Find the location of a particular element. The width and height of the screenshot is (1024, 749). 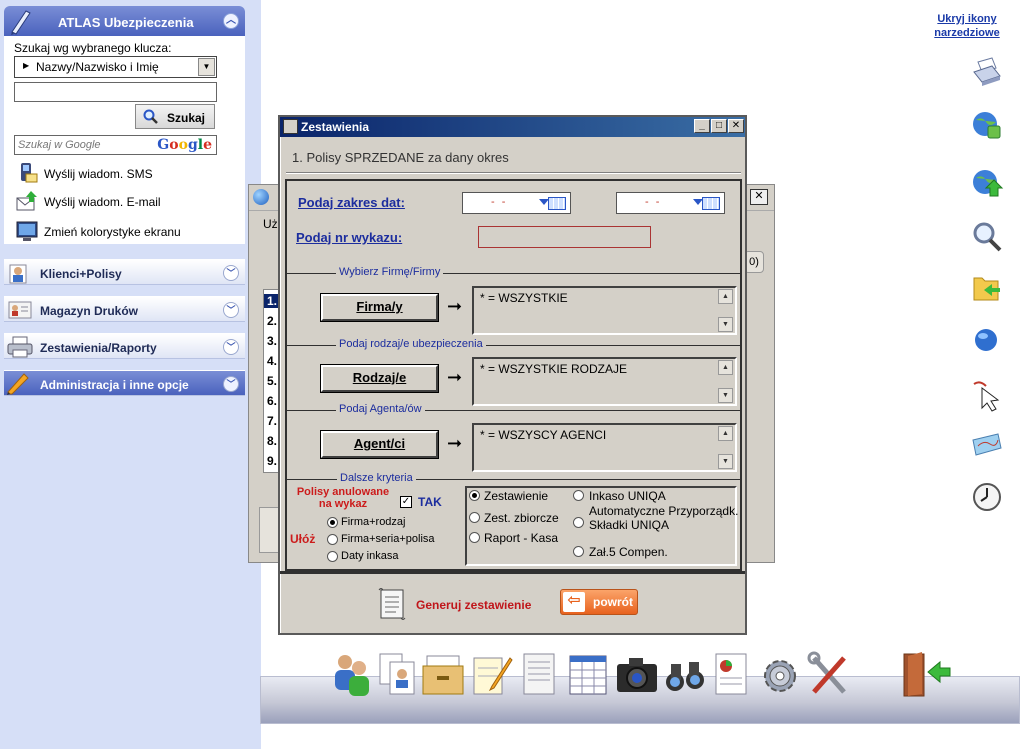

row-number: 4. is located at coordinates (272, 361).